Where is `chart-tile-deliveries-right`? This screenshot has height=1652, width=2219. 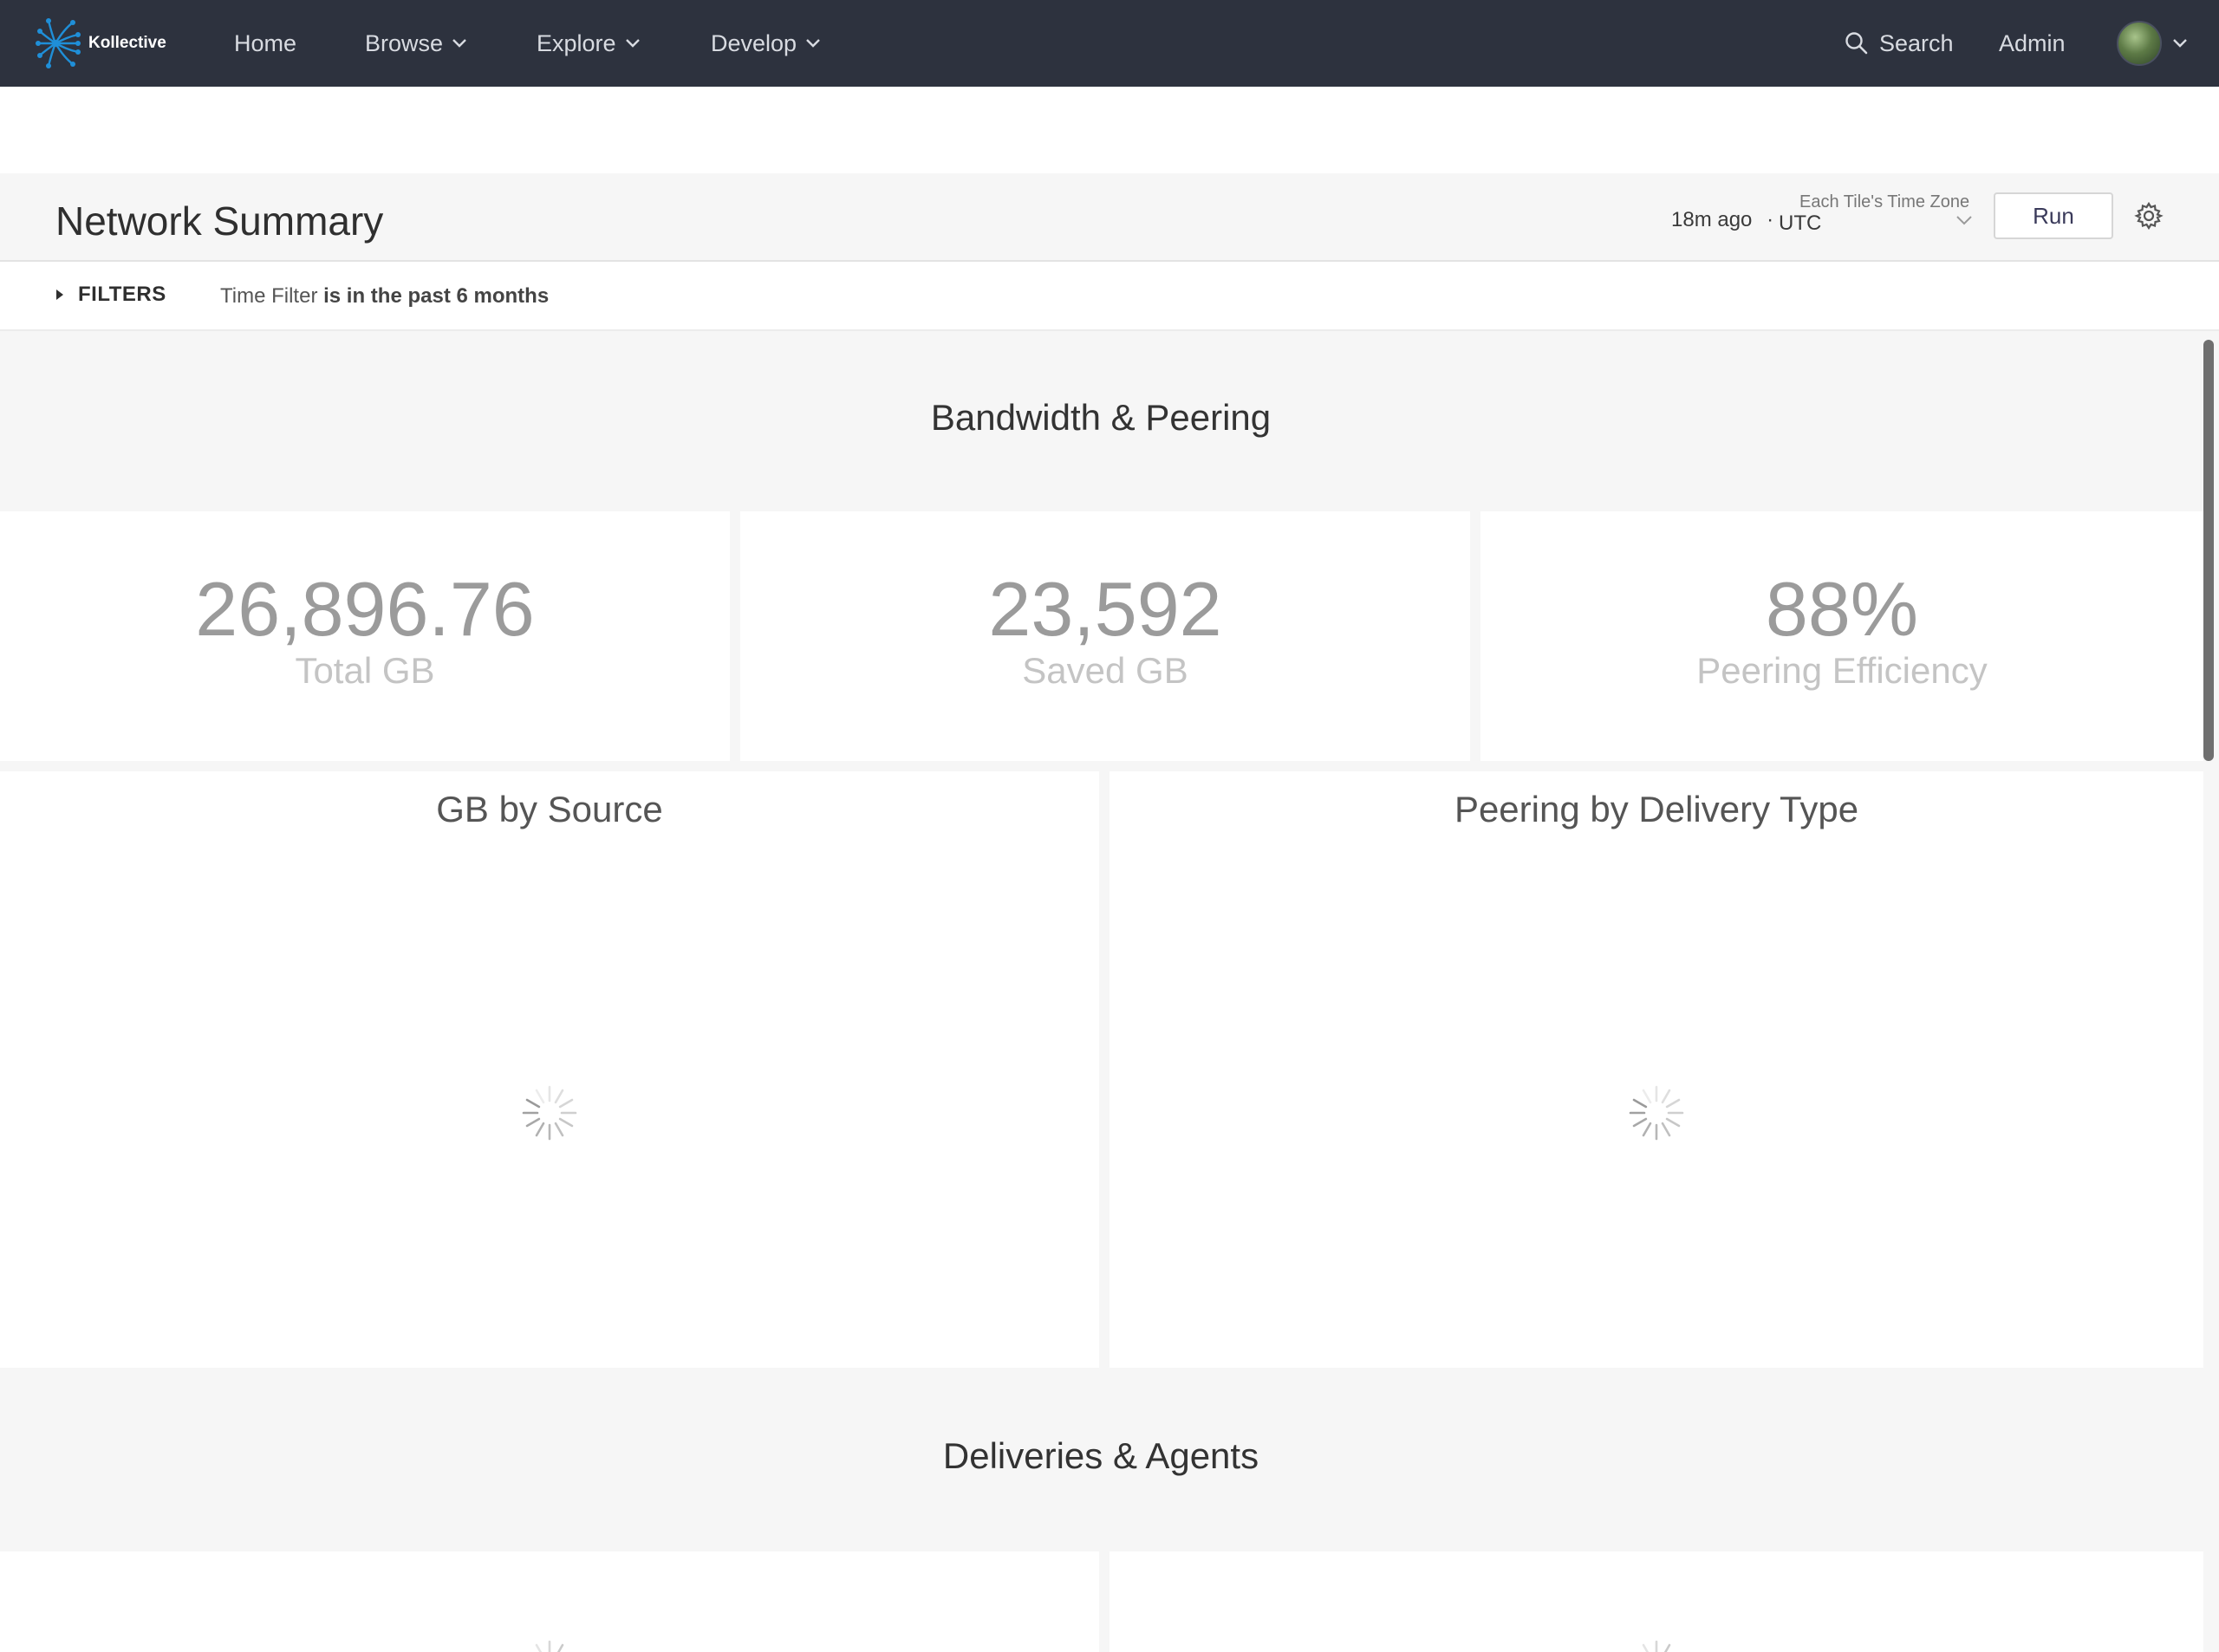
chart-tile-deliveries-right is located at coordinates (1656, 1601).